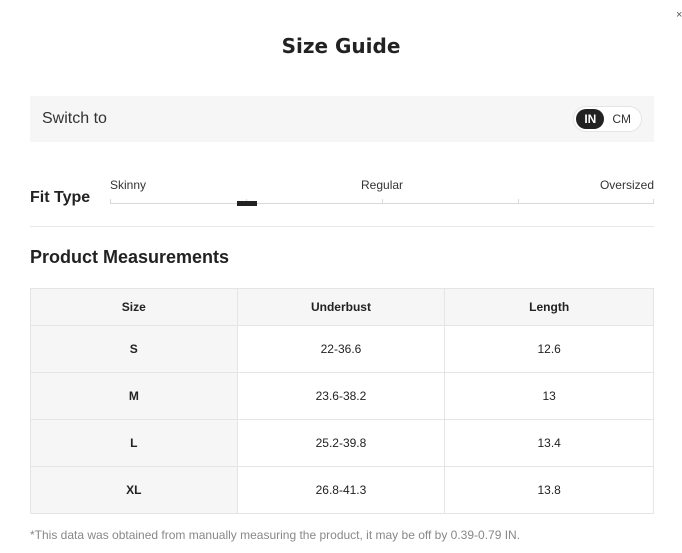 The width and height of the screenshot is (682, 553). Describe the element at coordinates (590, 119) in the screenshot. I see `unit-option-in: IN` at that location.